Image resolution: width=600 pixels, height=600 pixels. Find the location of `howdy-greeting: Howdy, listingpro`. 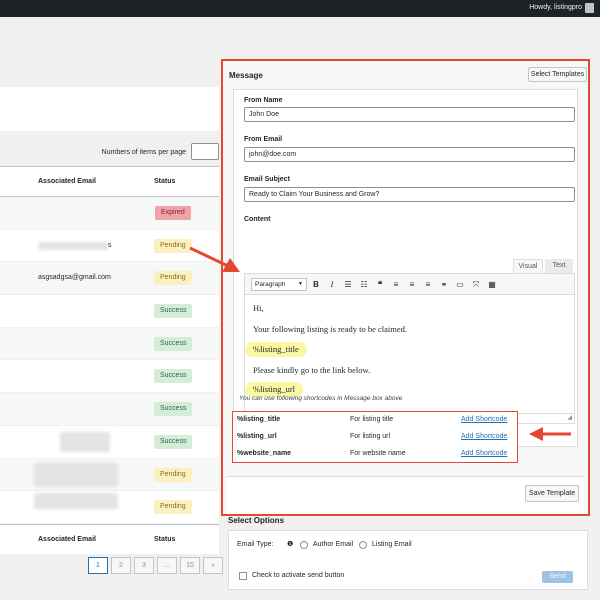

howdy-greeting: Howdy, listingpro is located at coordinates (555, 7).